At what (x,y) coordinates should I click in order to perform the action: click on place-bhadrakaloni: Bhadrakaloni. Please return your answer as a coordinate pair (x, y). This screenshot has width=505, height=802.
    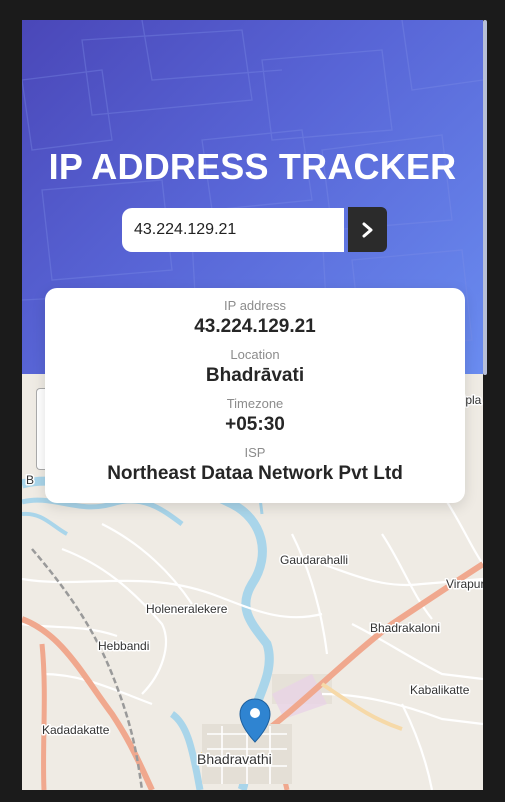
    Looking at the image, I should click on (405, 628).